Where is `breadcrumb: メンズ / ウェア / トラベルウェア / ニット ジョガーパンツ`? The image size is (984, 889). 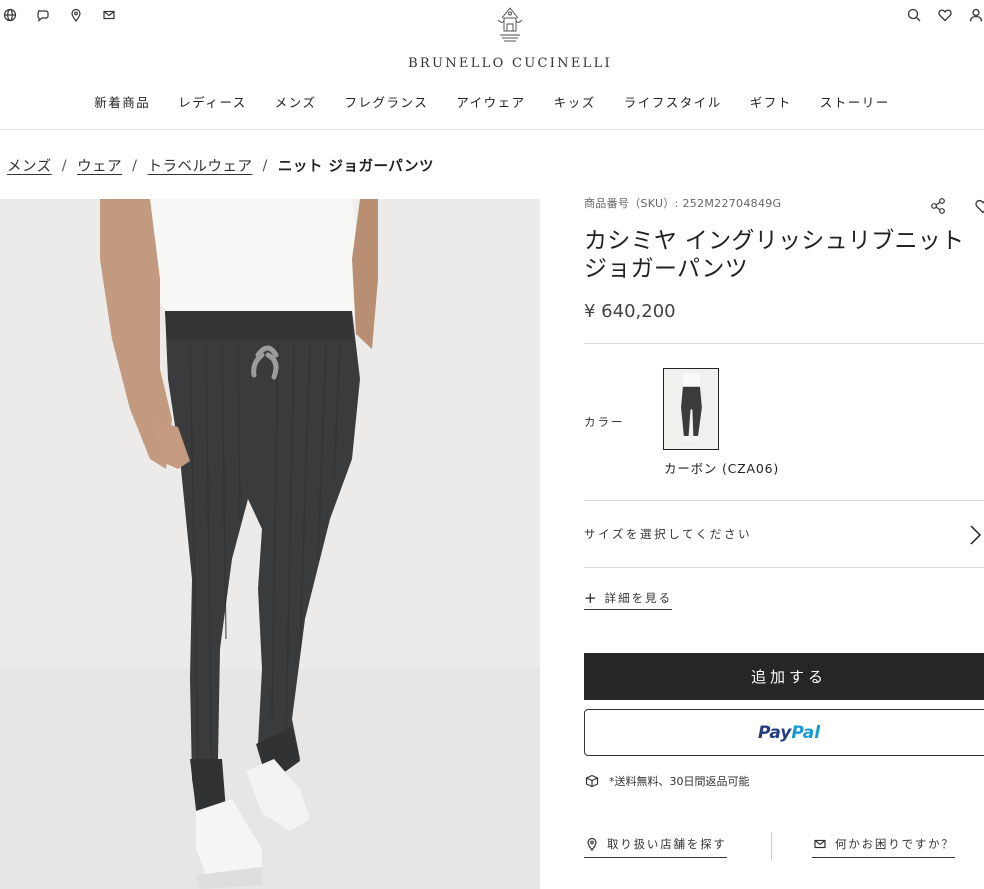 breadcrumb: メンズ / ウェア / トラベルウェア / ニット ジョガーパンツ is located at coordinates (220, 165).